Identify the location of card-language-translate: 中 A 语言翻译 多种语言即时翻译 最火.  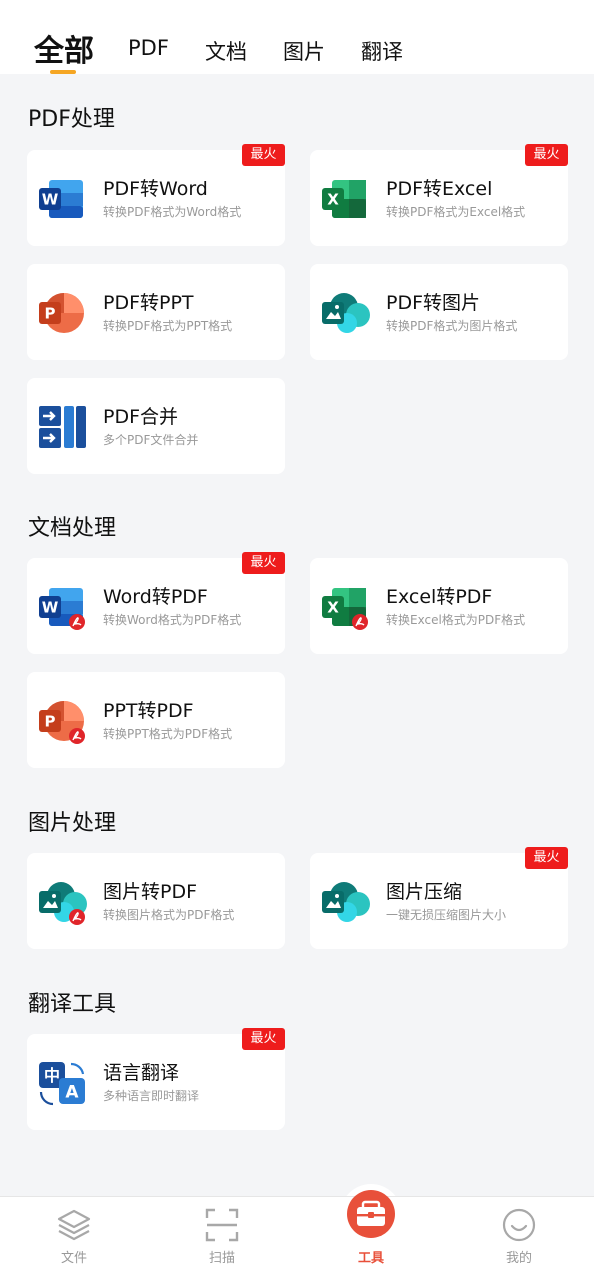
(156, 1079).